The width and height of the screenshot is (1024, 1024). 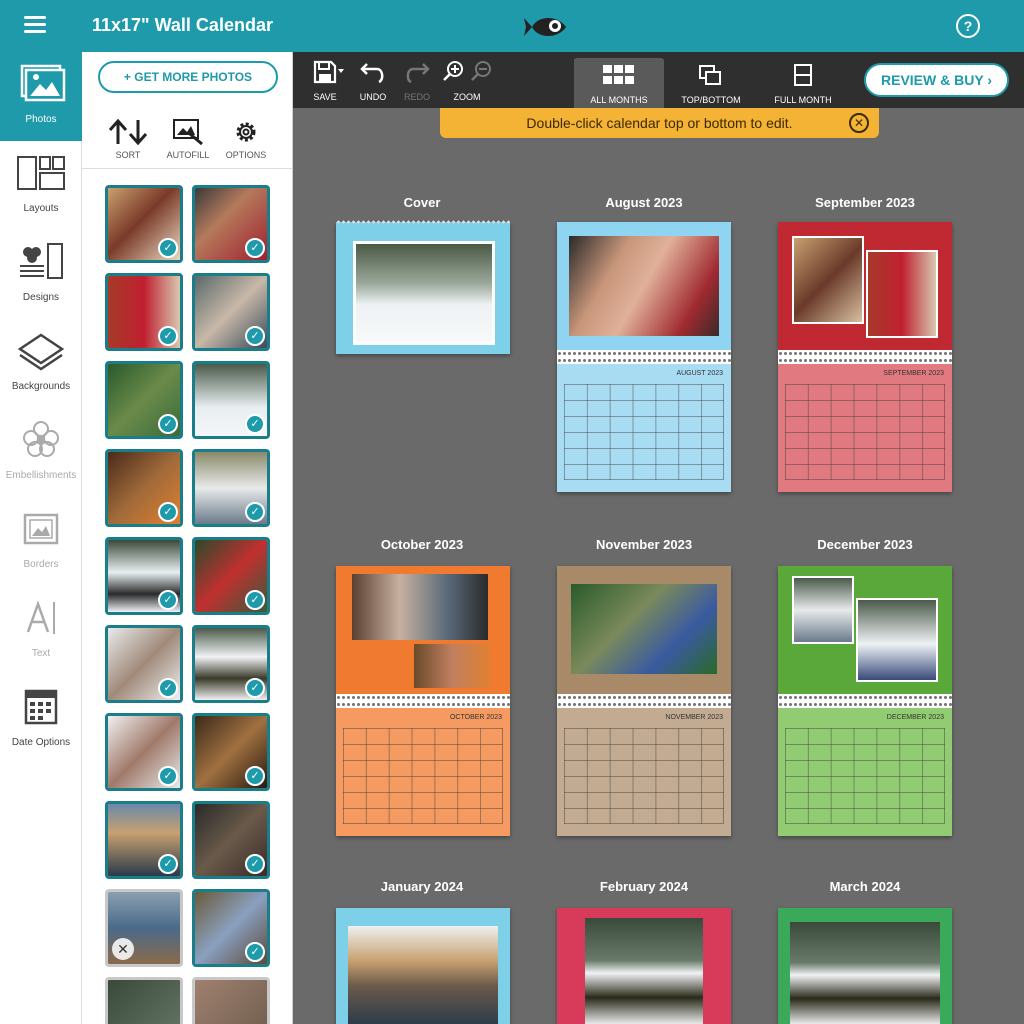 I want to click on calendar-page-march, so click(x=865, y=966).